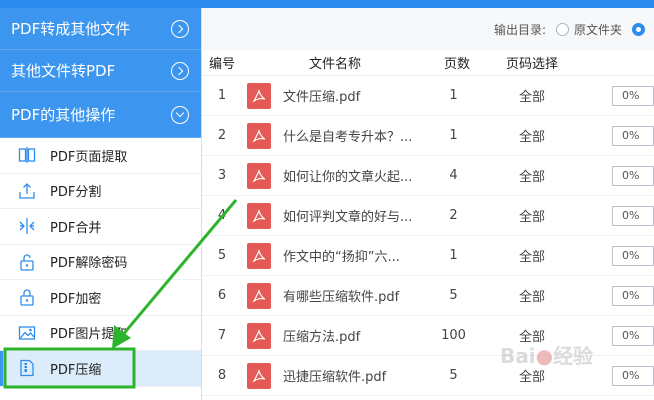 This screenshot has height=400, width=654. What do you see at coordinates (428, 96) in the screenshot?
I see `table-row: 1 文件压缩.pdf 1 全部 0%` at bounding box center [428, 96].